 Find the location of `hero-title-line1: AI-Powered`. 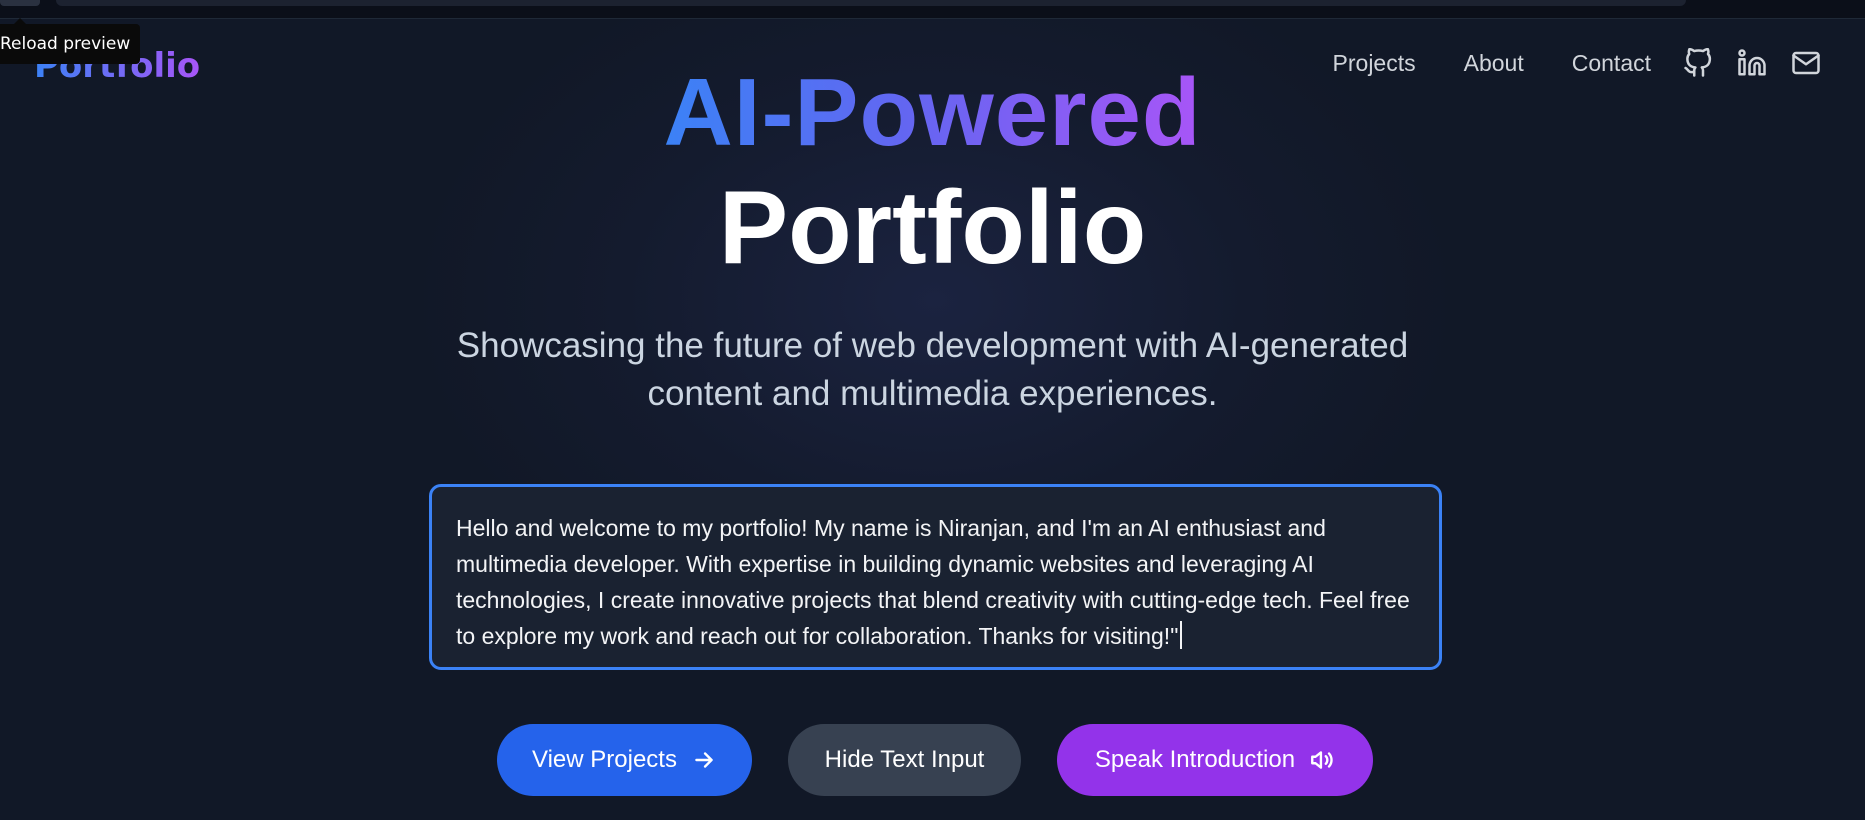

hero-title-line1: AI-Powered is located at coordinates (932, 112).